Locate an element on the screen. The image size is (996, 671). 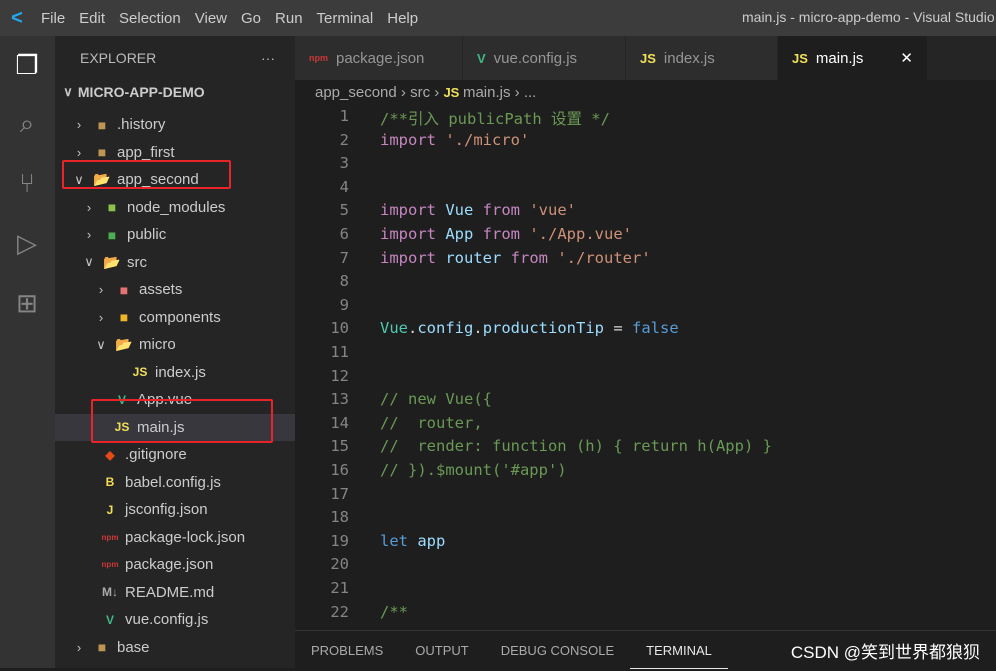
workspace-root: ∨ MICRO-APP-DEMO is located at coordinates (175, 92).